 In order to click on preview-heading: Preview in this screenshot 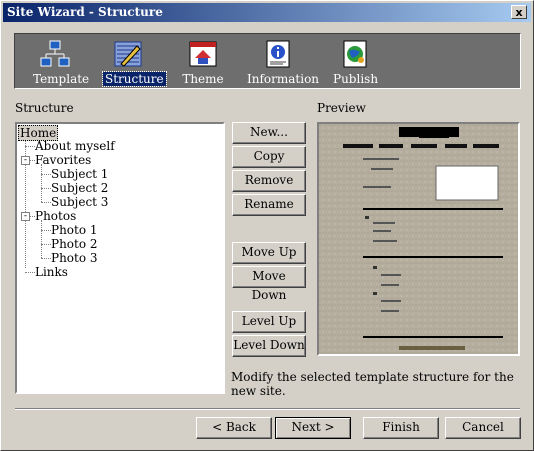, I will do `click(341, 108)`.